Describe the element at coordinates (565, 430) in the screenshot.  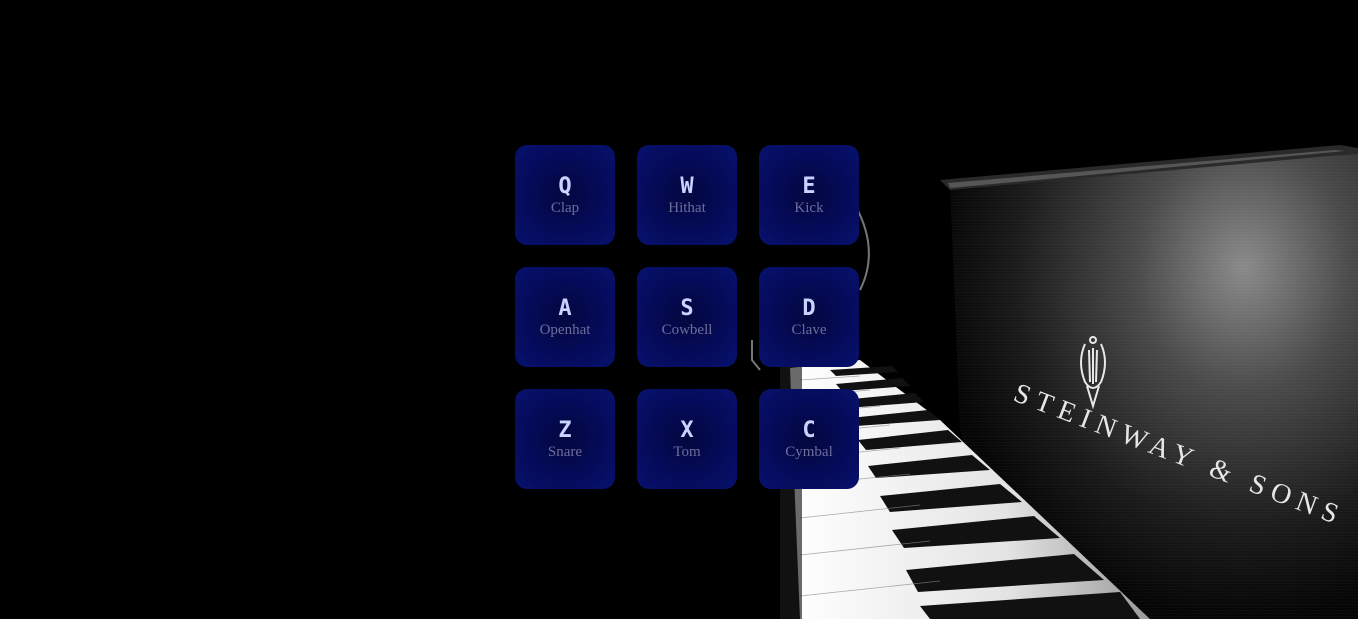
I see `pad-key-letter: Z` at that location.